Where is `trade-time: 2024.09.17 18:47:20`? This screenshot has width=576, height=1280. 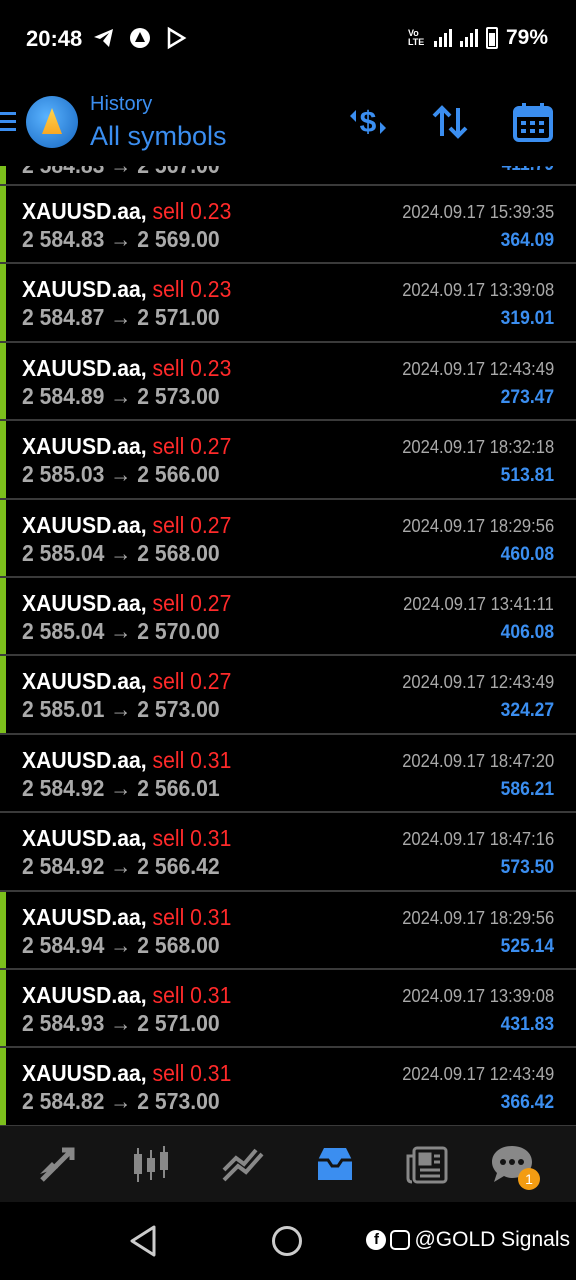 trade-time: 2024.09.17 18:47:20 is located at coordinates (478, 760).